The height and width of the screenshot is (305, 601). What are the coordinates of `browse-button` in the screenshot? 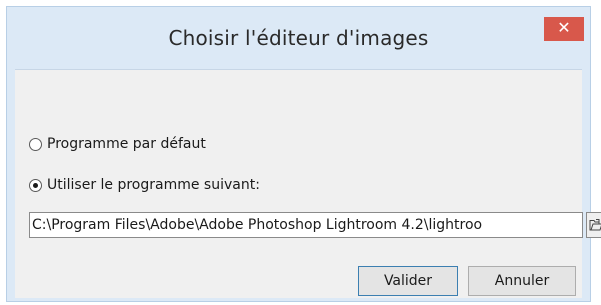 It's located at (593, 225).